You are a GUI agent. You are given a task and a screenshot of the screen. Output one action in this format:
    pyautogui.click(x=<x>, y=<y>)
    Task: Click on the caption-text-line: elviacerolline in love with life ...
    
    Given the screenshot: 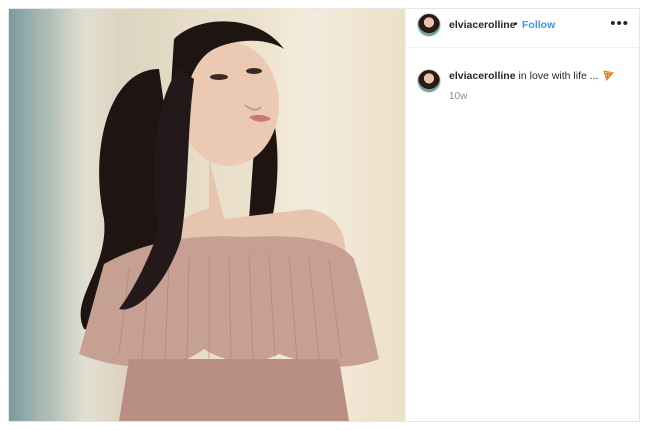 What is the action you would take?
    pyautogui.click(x=532, y=77)
    